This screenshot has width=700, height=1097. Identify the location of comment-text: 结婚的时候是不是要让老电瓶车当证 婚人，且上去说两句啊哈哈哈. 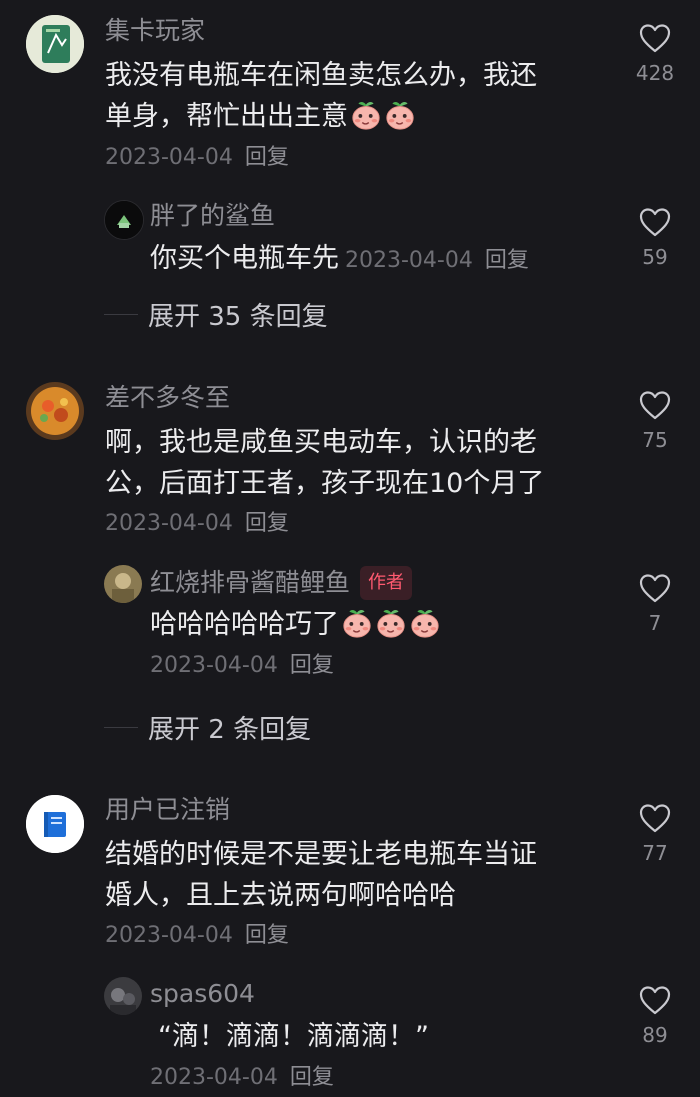
(321, 875).